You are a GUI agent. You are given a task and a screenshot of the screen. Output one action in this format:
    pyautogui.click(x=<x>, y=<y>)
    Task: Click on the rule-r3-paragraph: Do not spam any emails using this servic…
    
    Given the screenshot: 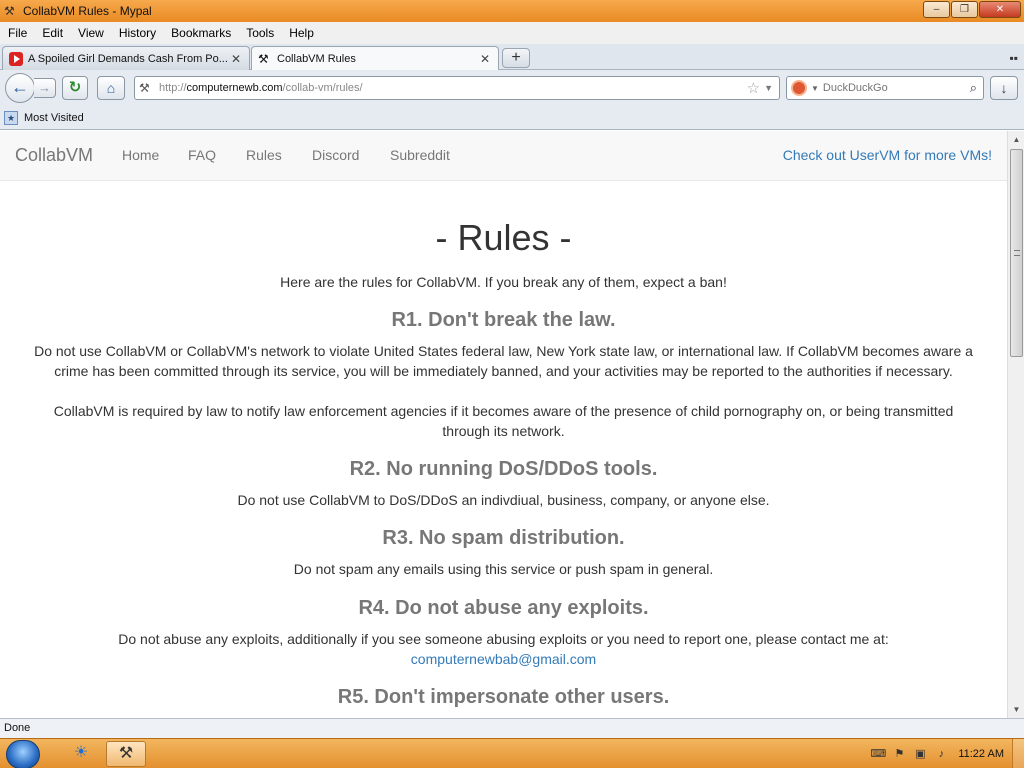 What is the action you would take?
    pyautogui.click(x=503, y=569)
    